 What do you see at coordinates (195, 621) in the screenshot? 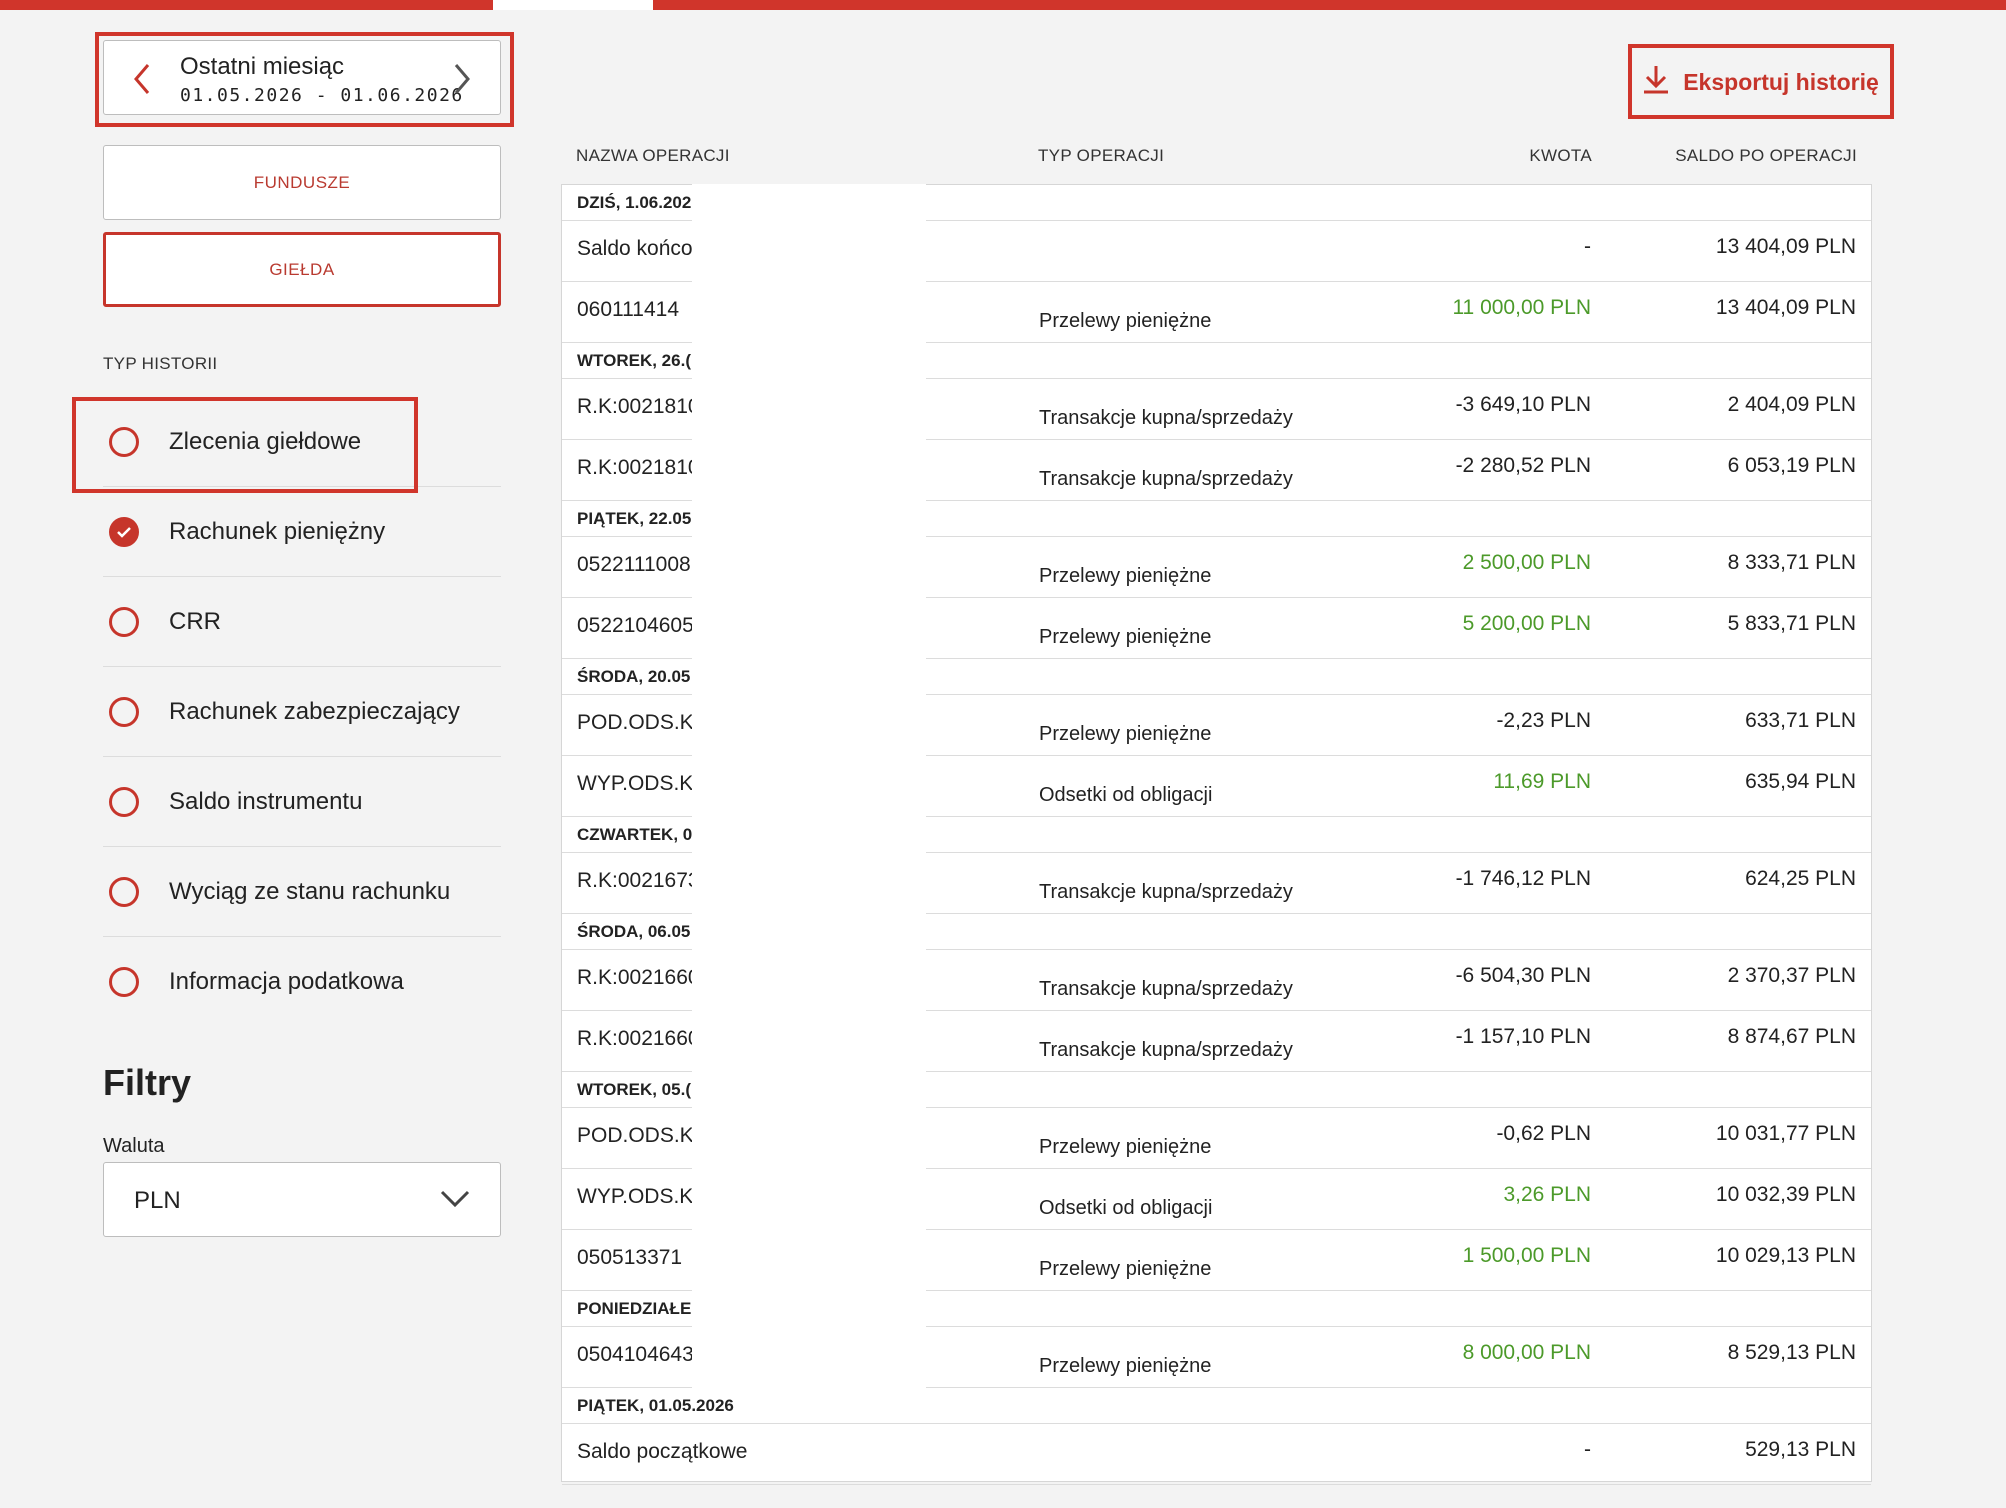
I see `history-type-option-label: CRR` at bounding box center [195, 621].